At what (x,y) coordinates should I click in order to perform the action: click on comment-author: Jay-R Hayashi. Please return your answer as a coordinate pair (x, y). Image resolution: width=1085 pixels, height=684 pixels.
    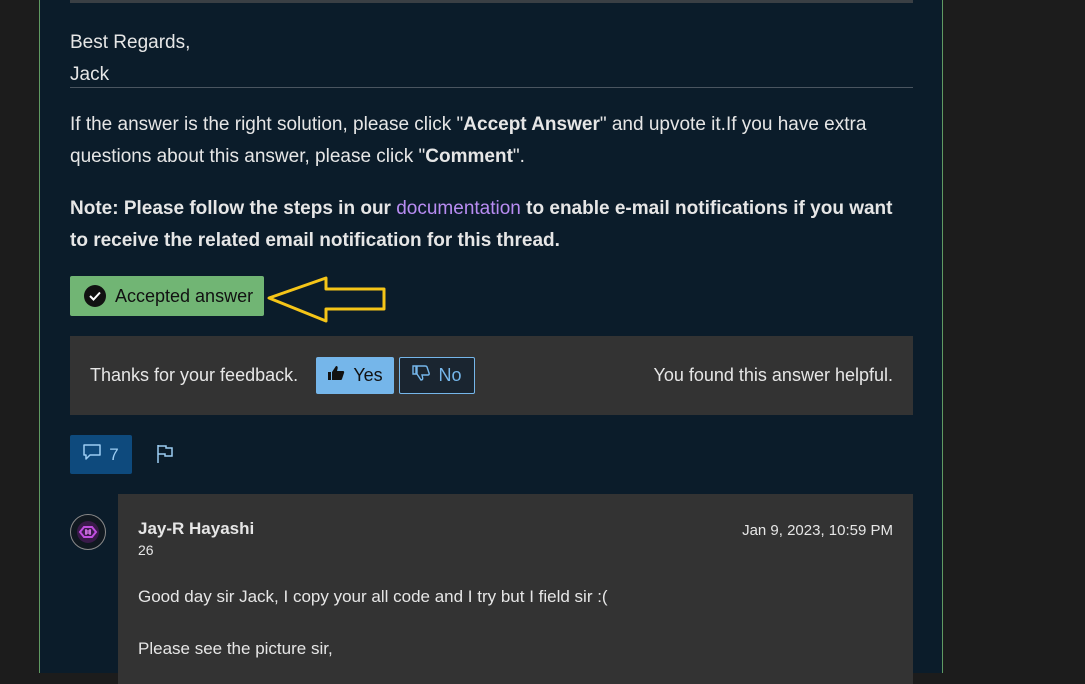
    Looking at the image, I should click on (196, 529).